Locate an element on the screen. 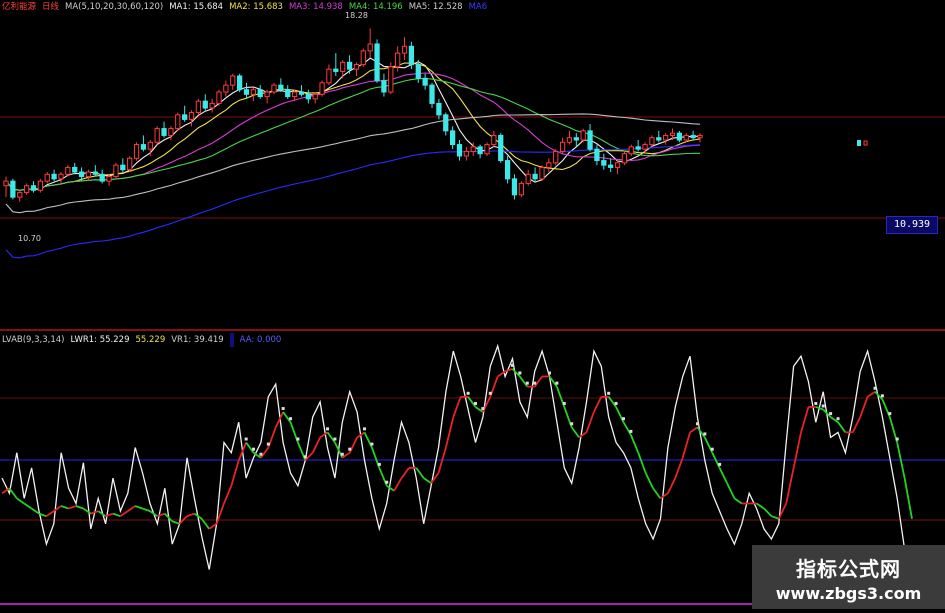 Image resolution: width=945 pixels, height=613 pixels. indicator-name: LVAB(9,3,3,14) is located at coordinates (33, 340).